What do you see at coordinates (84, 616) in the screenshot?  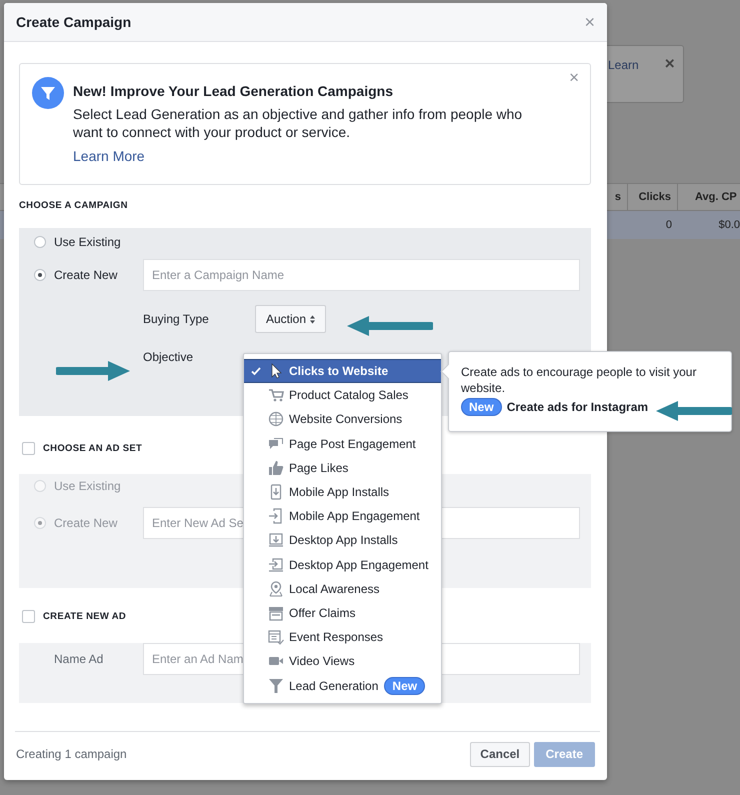 I see `section-heading: CREATE NEW AD` at bounding box center [84, 616].